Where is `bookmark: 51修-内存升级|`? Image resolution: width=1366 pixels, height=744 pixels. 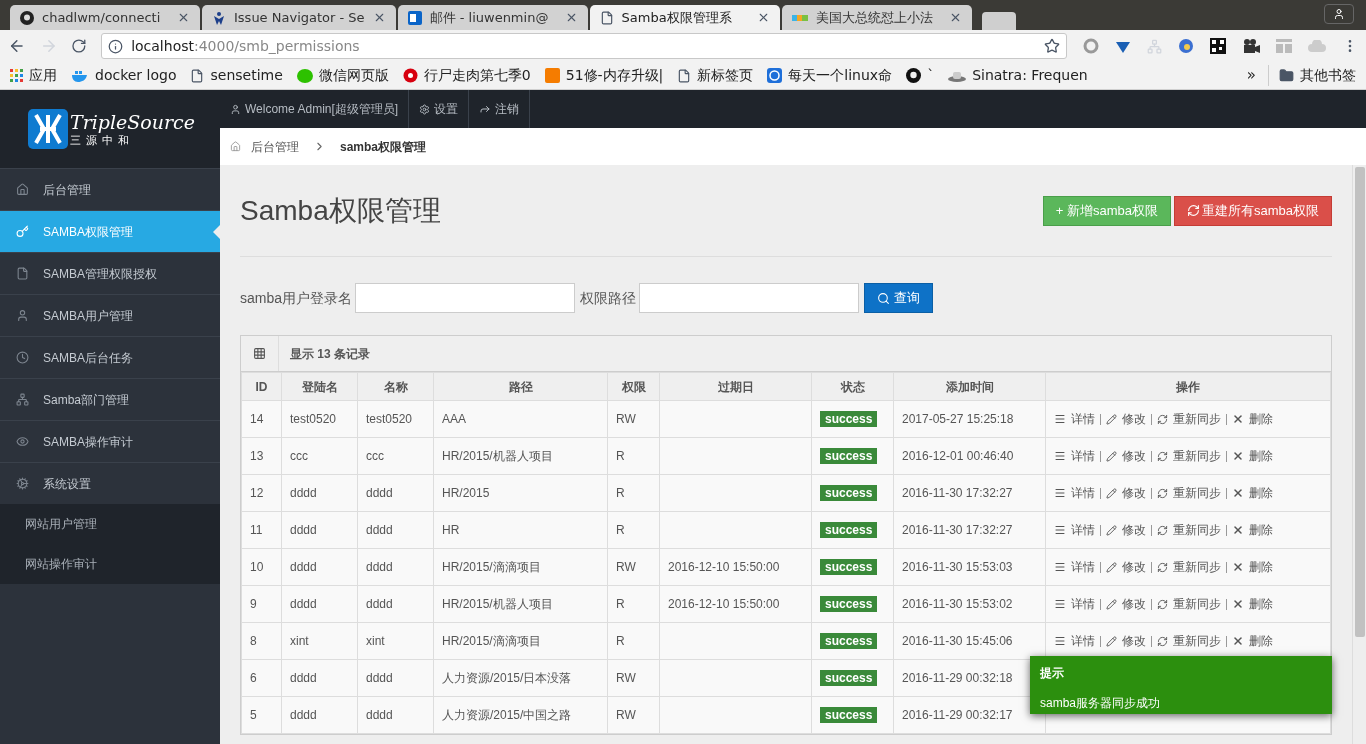
bookmark: 51修-内存升级| is located at coordinates (604, 75).